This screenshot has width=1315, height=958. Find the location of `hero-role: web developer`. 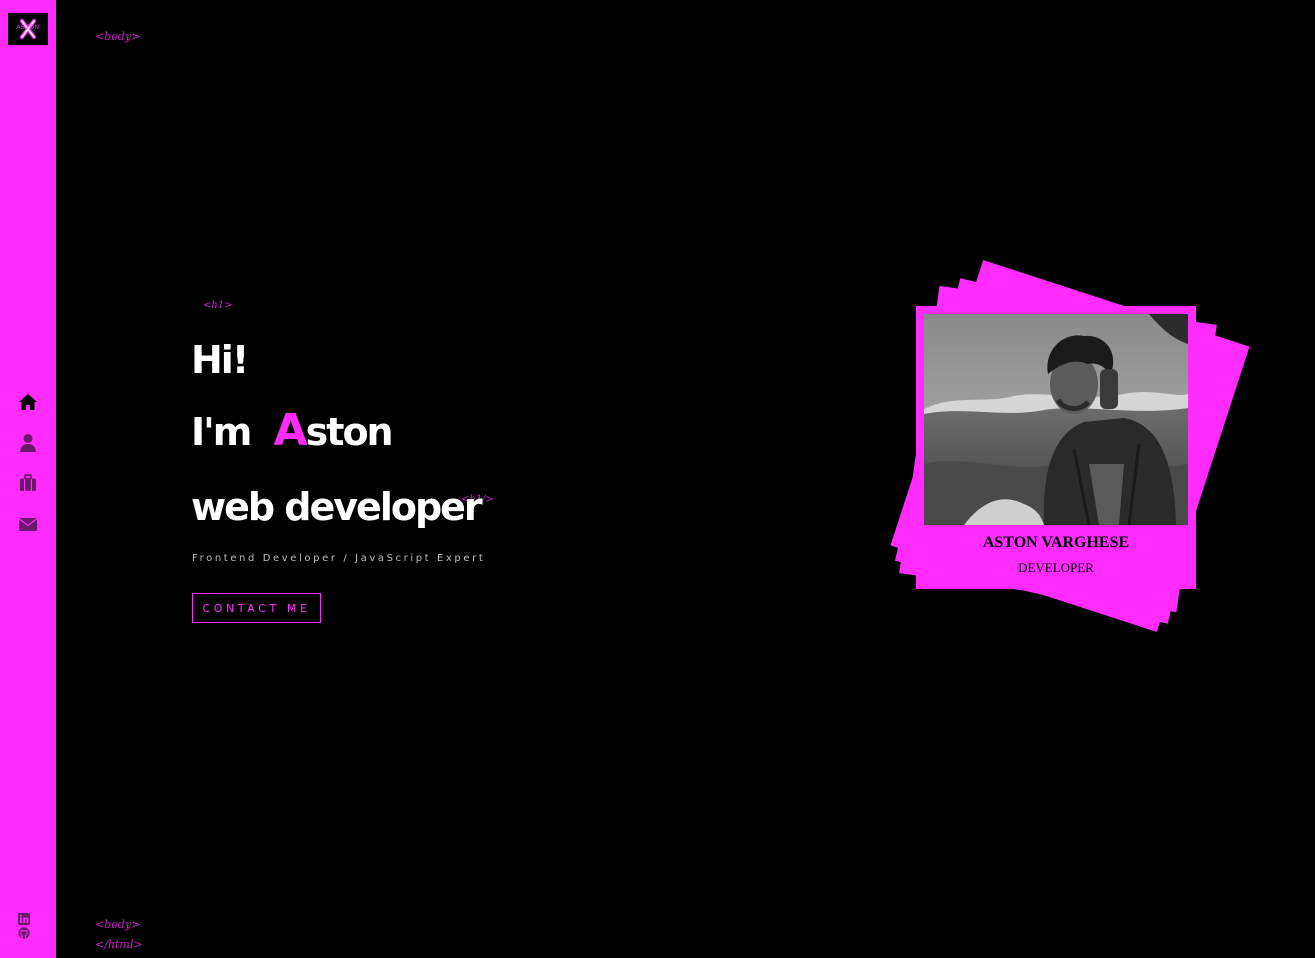

hero-role: web developer is located at coordinates (337, 507).